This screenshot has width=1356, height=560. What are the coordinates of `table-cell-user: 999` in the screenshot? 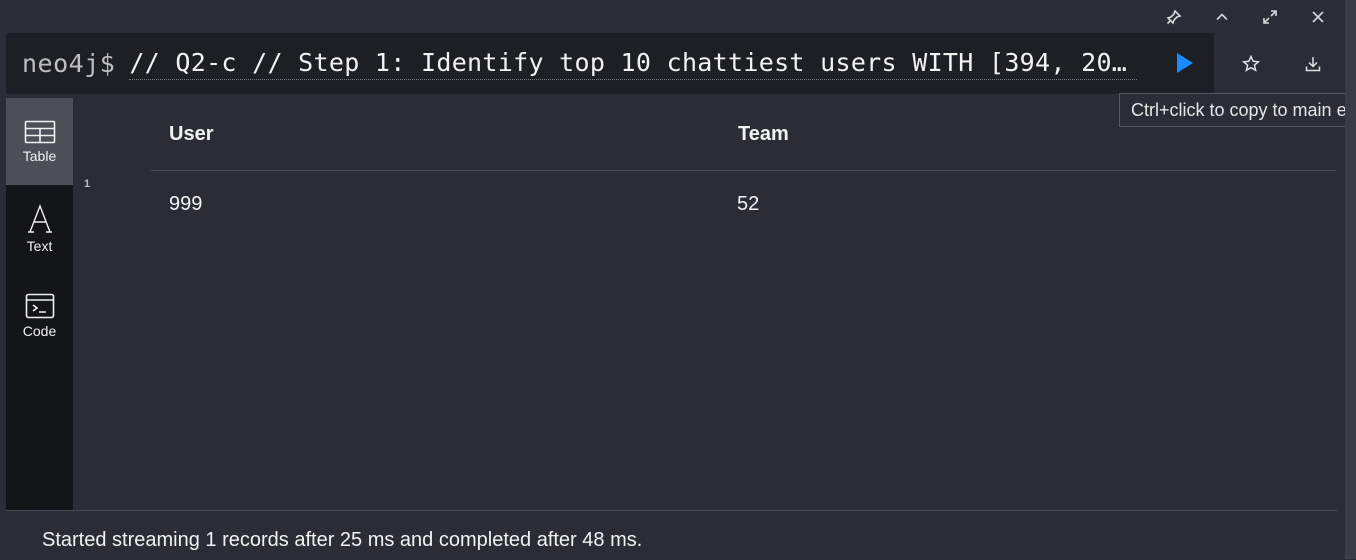 It's located at (186, 204).